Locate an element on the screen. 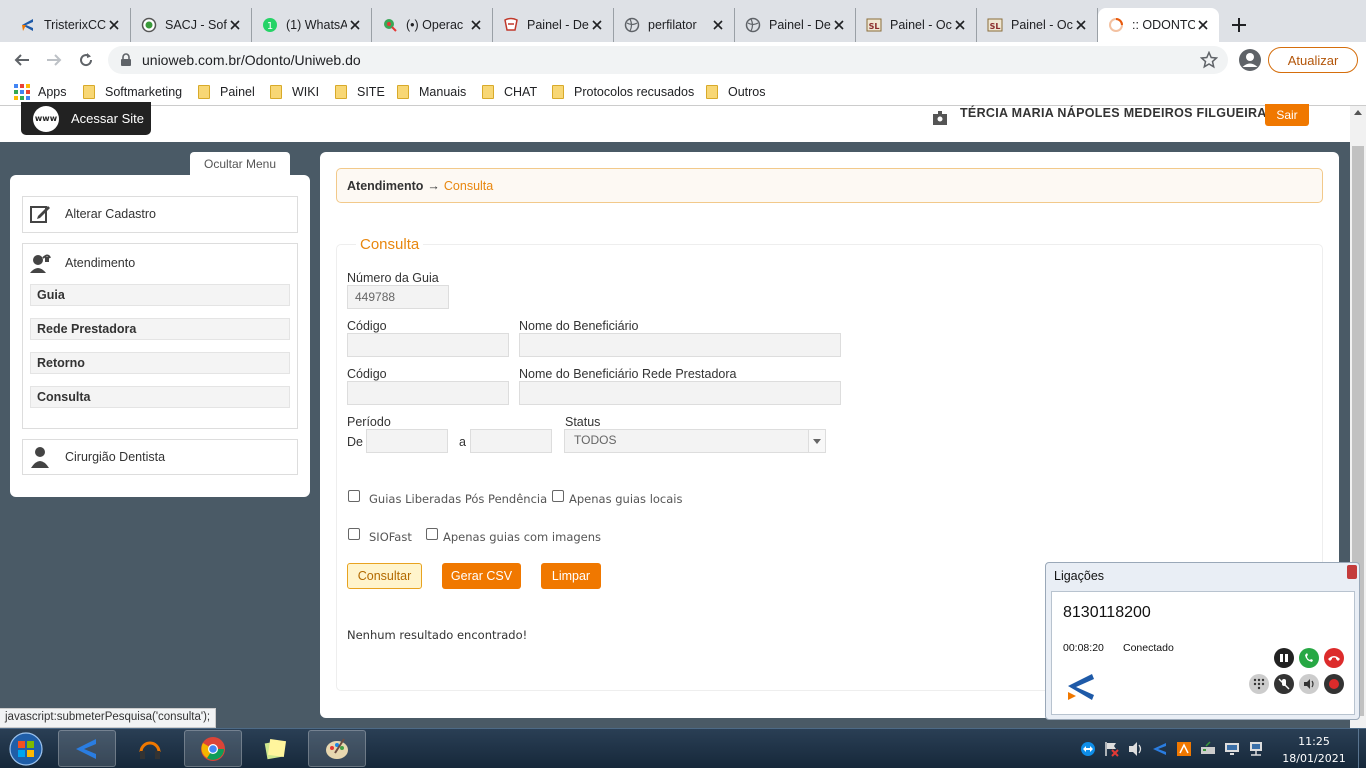 Image resolution: width=1366 pixels, height=768 pixels. update-button: Atualizar is located at coordinates (1313, 60).